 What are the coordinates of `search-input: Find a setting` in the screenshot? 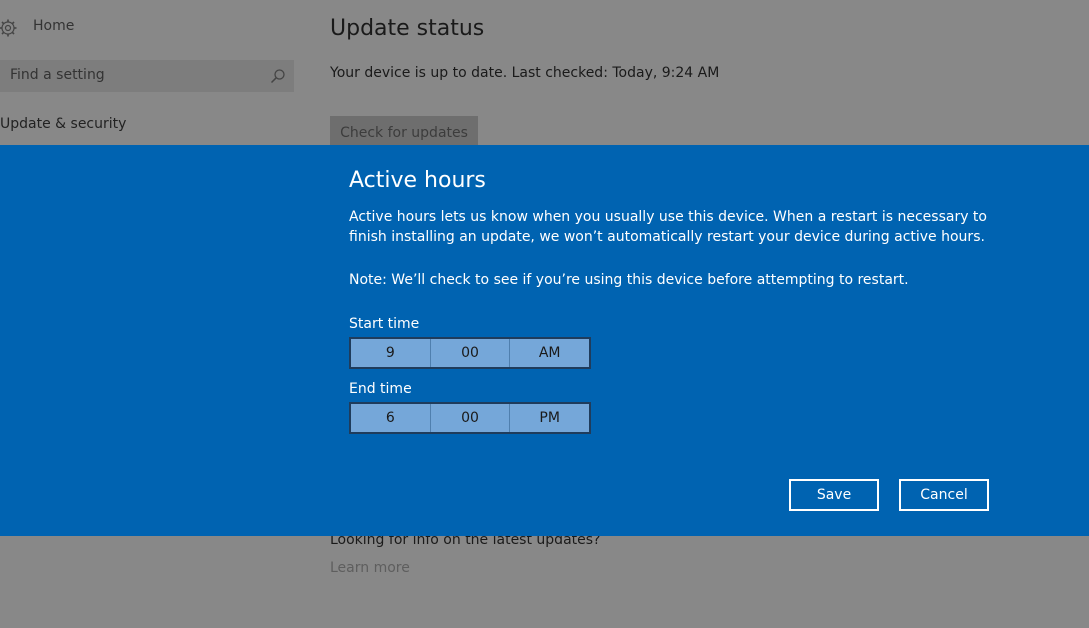 It's located at (147, 76).